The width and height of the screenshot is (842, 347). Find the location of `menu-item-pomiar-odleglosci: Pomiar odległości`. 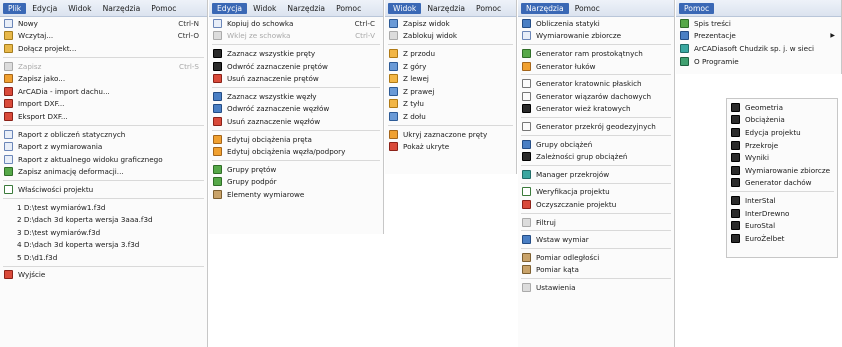

menu-item-pomiar-odleglosci: Pomiar odległości is located at coordinates (596, 257).